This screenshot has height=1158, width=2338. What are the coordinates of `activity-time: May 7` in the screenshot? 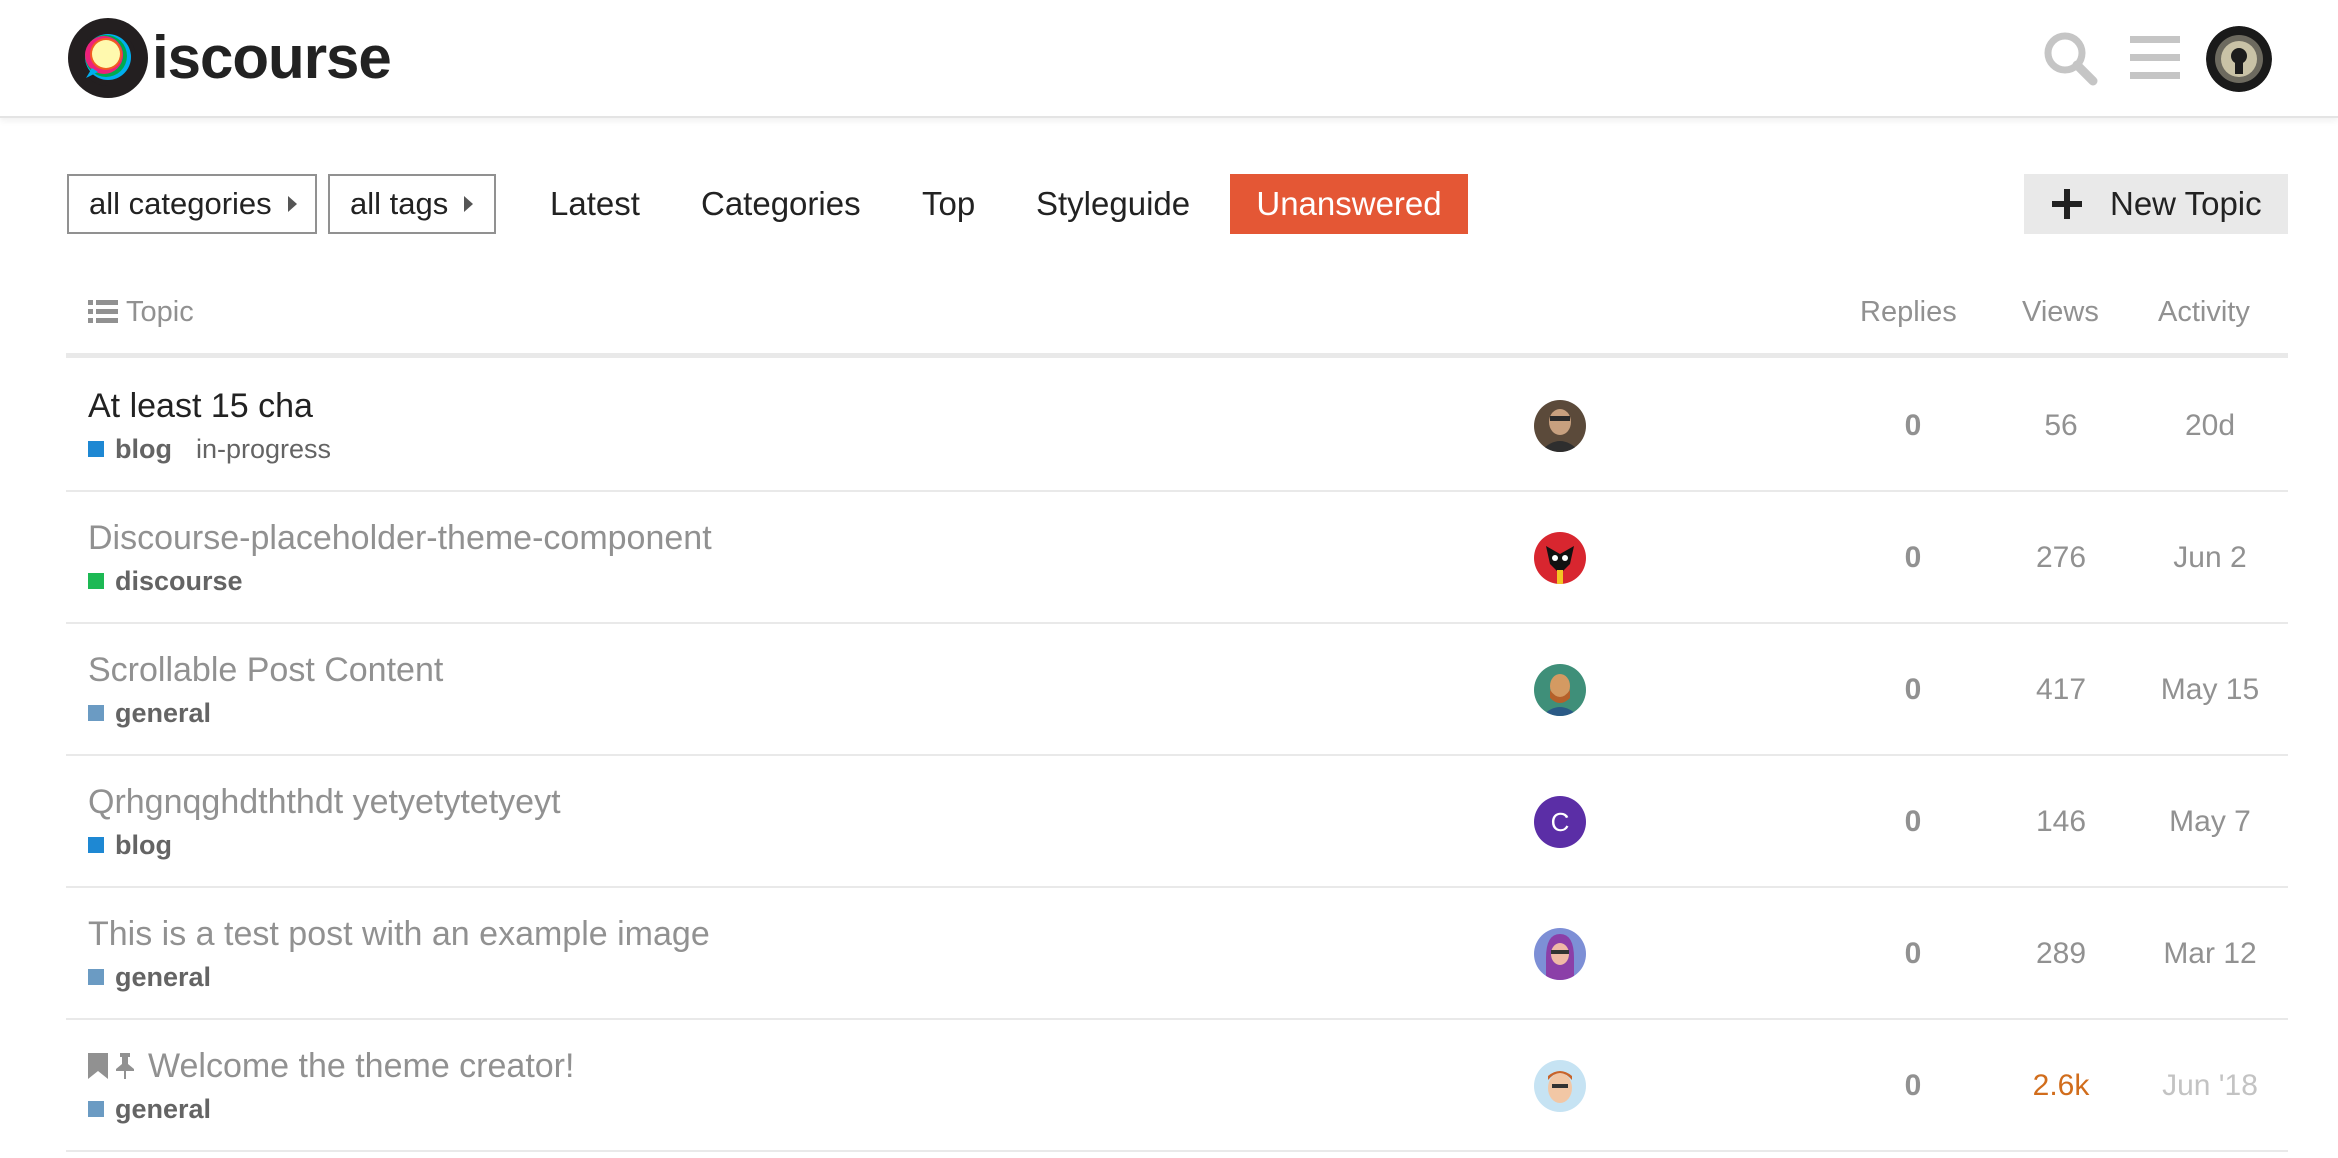 It's located at (2210, 822).